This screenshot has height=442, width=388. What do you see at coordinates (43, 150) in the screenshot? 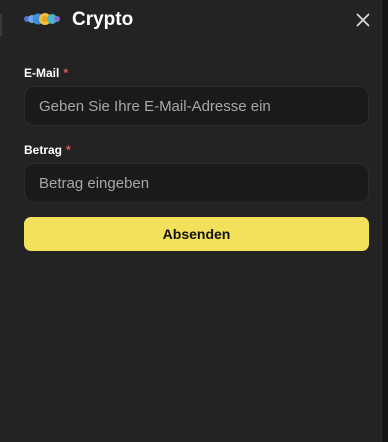
I see `amount-label-text: Betrag` at bounding box center [43, 150].